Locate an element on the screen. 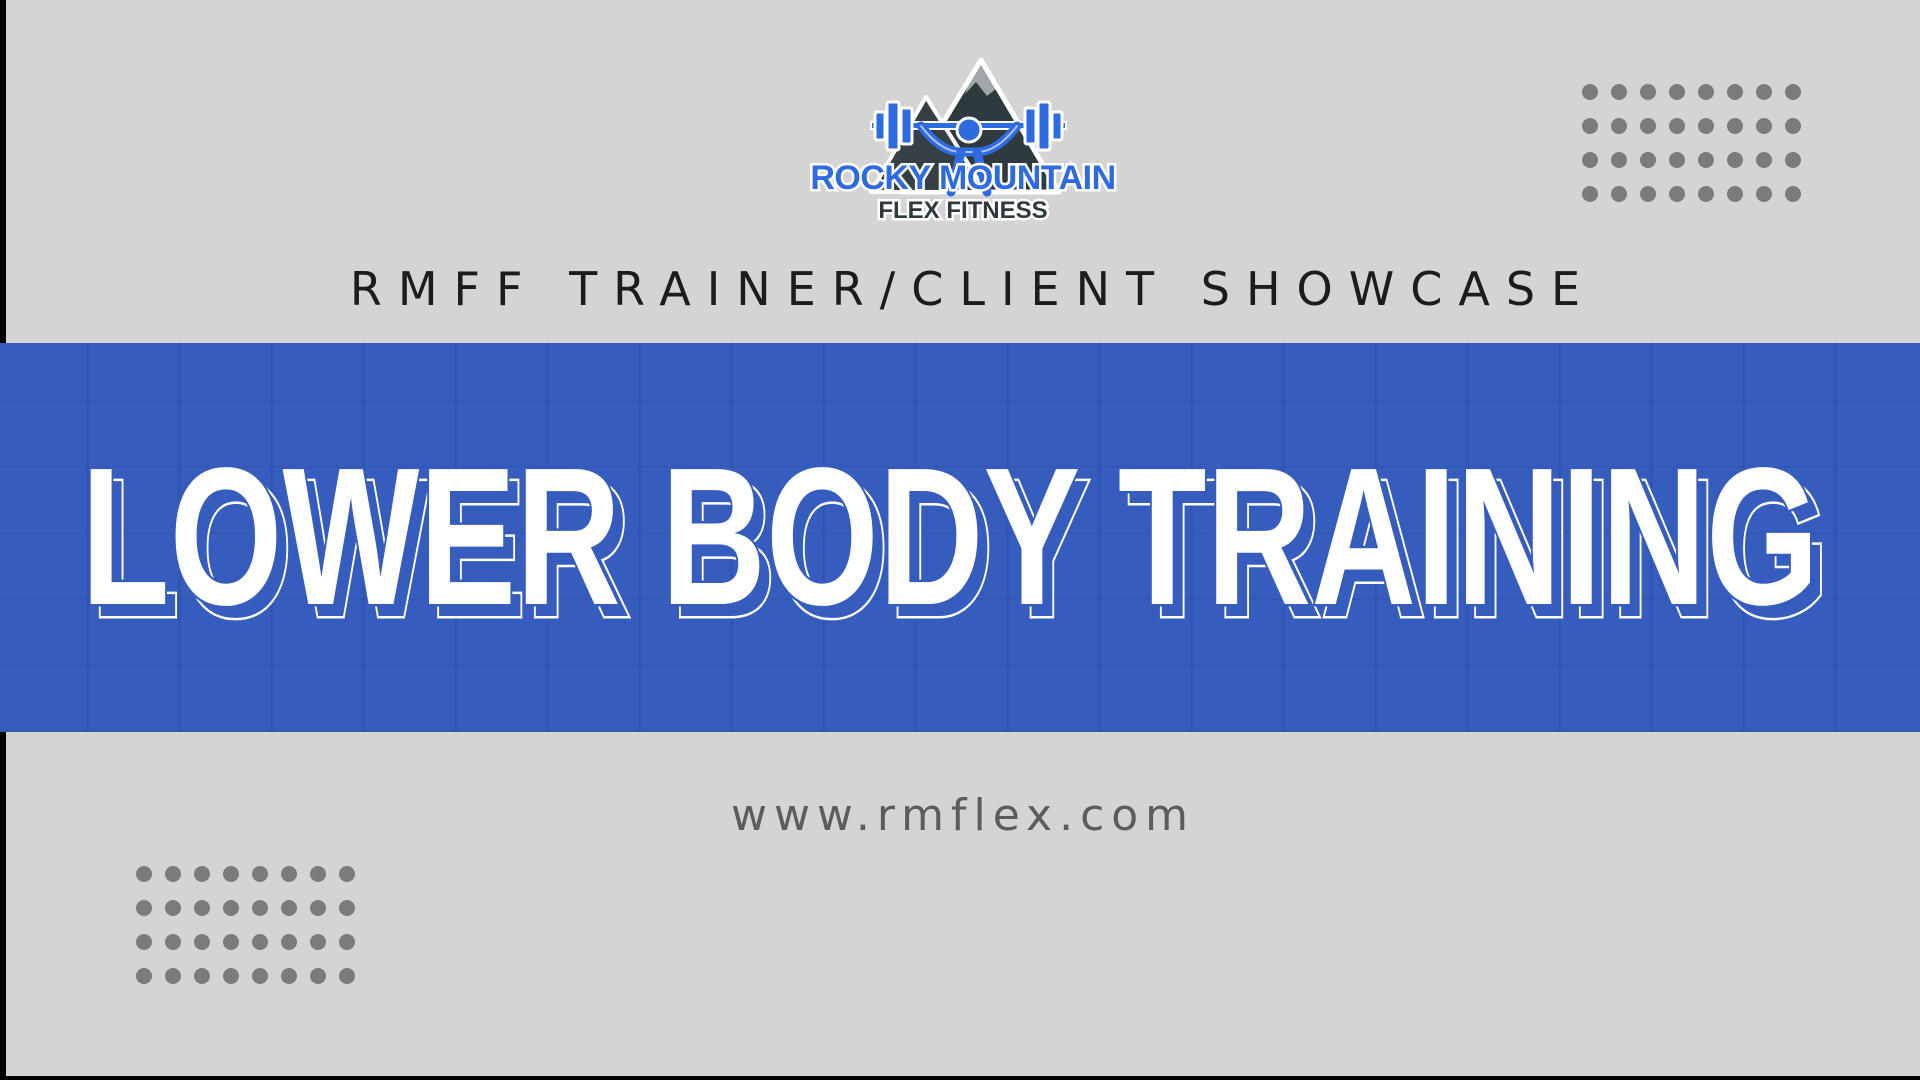 This screenshot has width=1920, height=1080. logo-text-line2: FLEX FITNESS is located at coordinates (962, 210).